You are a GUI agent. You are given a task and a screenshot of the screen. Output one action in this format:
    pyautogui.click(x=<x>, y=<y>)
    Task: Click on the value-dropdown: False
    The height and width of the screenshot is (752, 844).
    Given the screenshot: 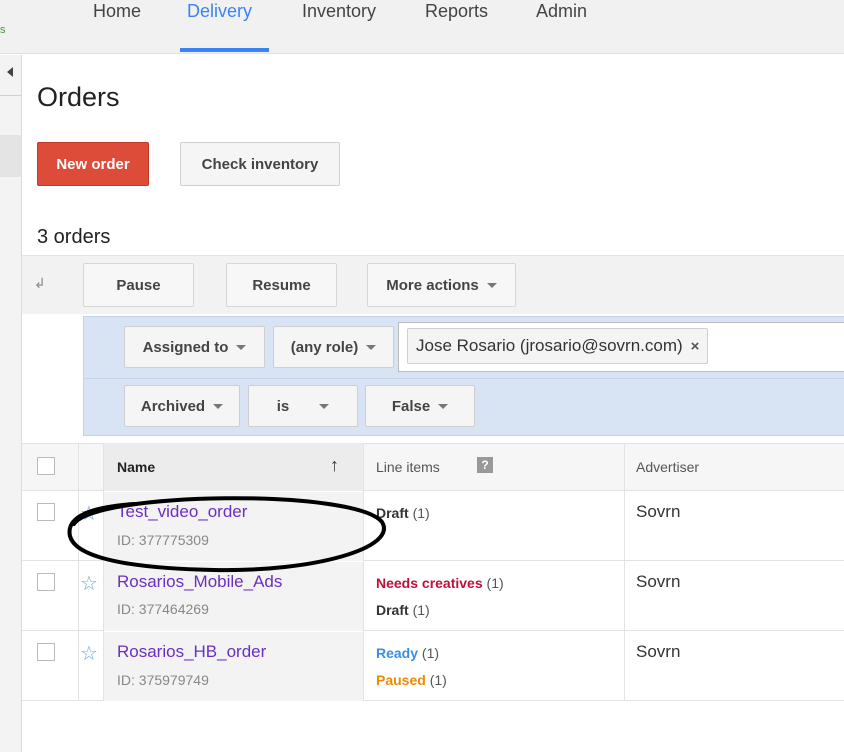 What is the action you would take?
    pyautogui.click(x=420, y=406)
    